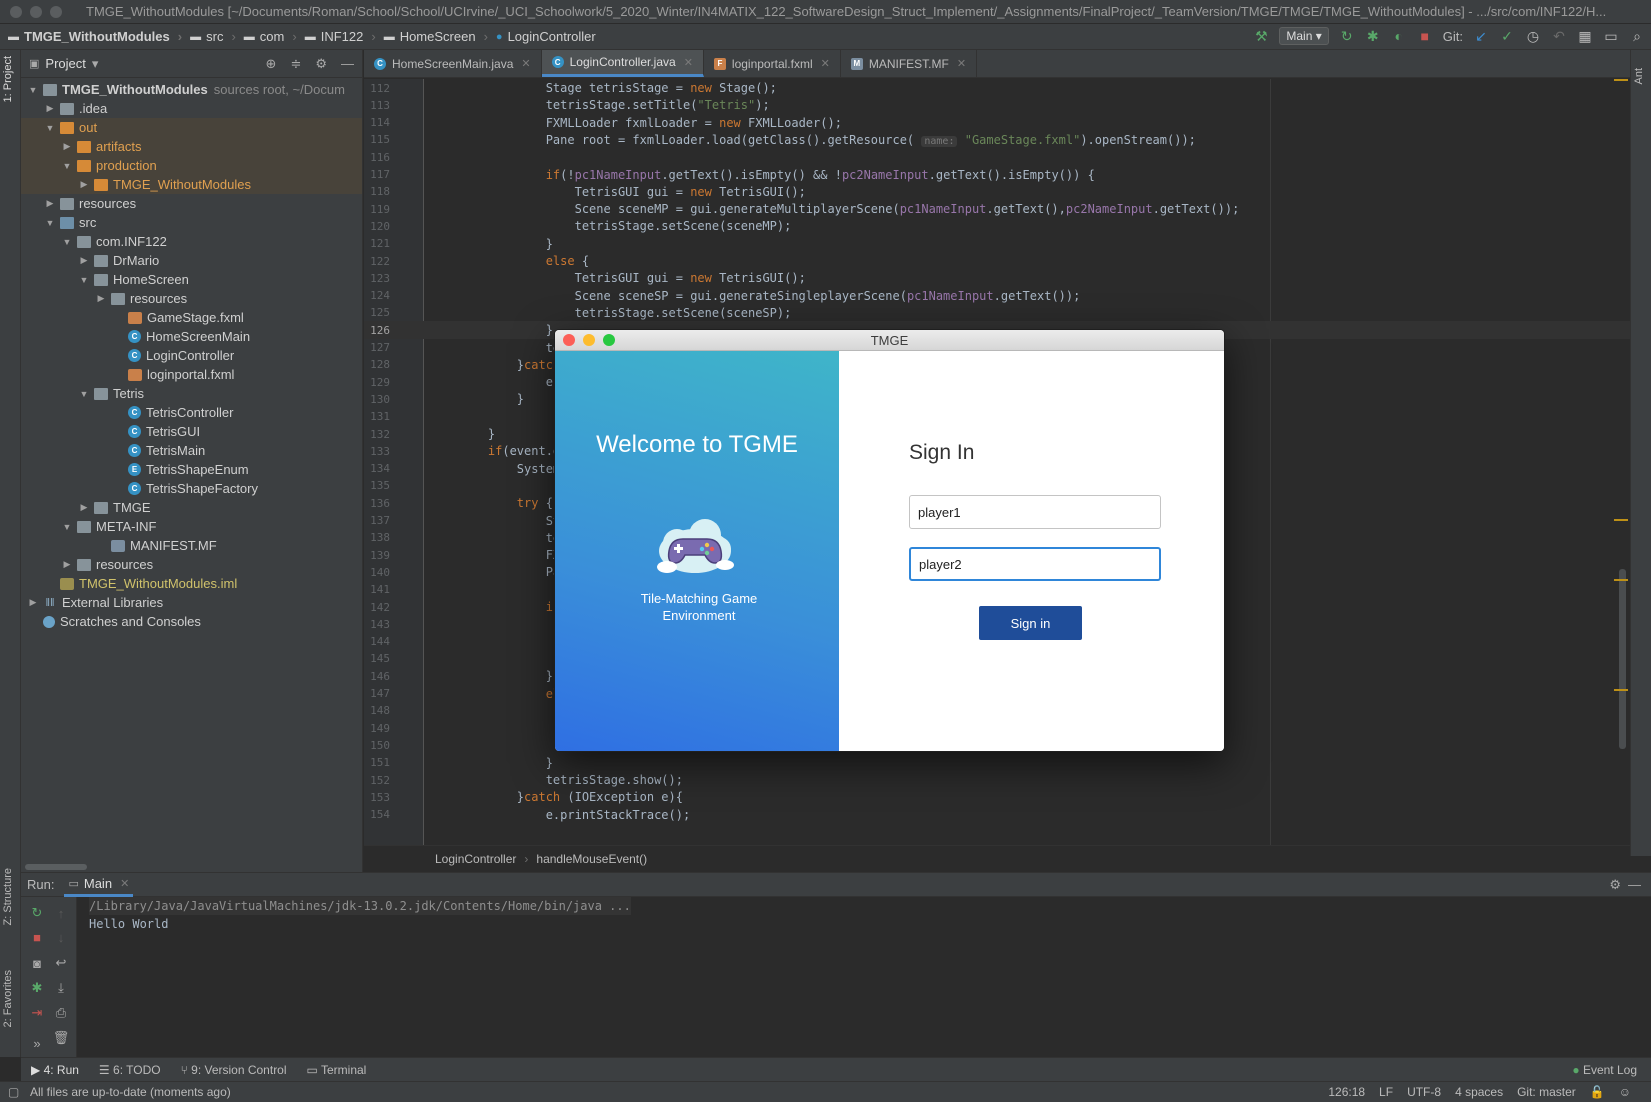  Describe the element at coordinates (8, 896) in the screenshot. I see `structure-tool-button: Z: Structure` at that location.